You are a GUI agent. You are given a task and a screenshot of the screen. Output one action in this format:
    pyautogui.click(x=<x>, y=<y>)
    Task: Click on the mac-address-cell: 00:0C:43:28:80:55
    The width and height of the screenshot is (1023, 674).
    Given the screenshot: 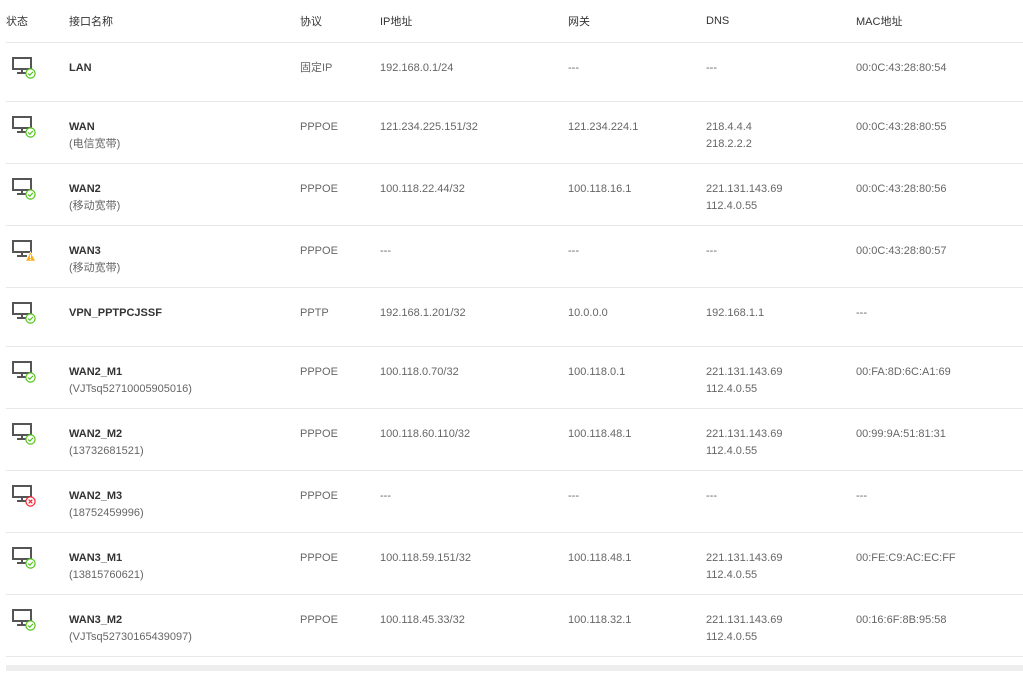 What is the action you would take?
    pyautogui.click(x=901, y=126)
    